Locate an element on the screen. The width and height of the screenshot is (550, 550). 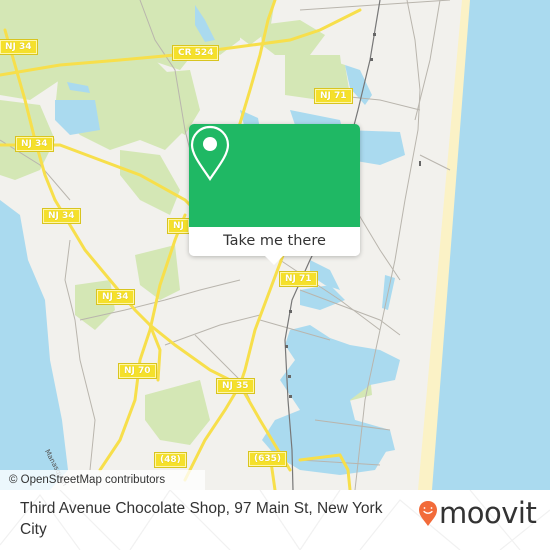
popup-pointer is located at coordinates (274, 260).